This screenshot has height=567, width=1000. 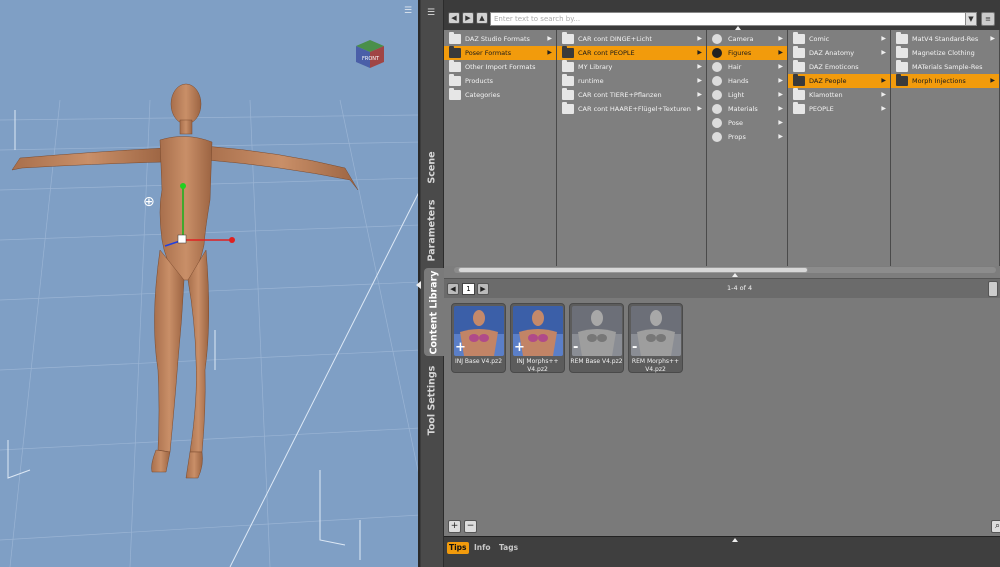 What do you see at coordinates (988, 19) in the screenshot?
I see `search-options-button: ≡` at bounding box center [988, 19].